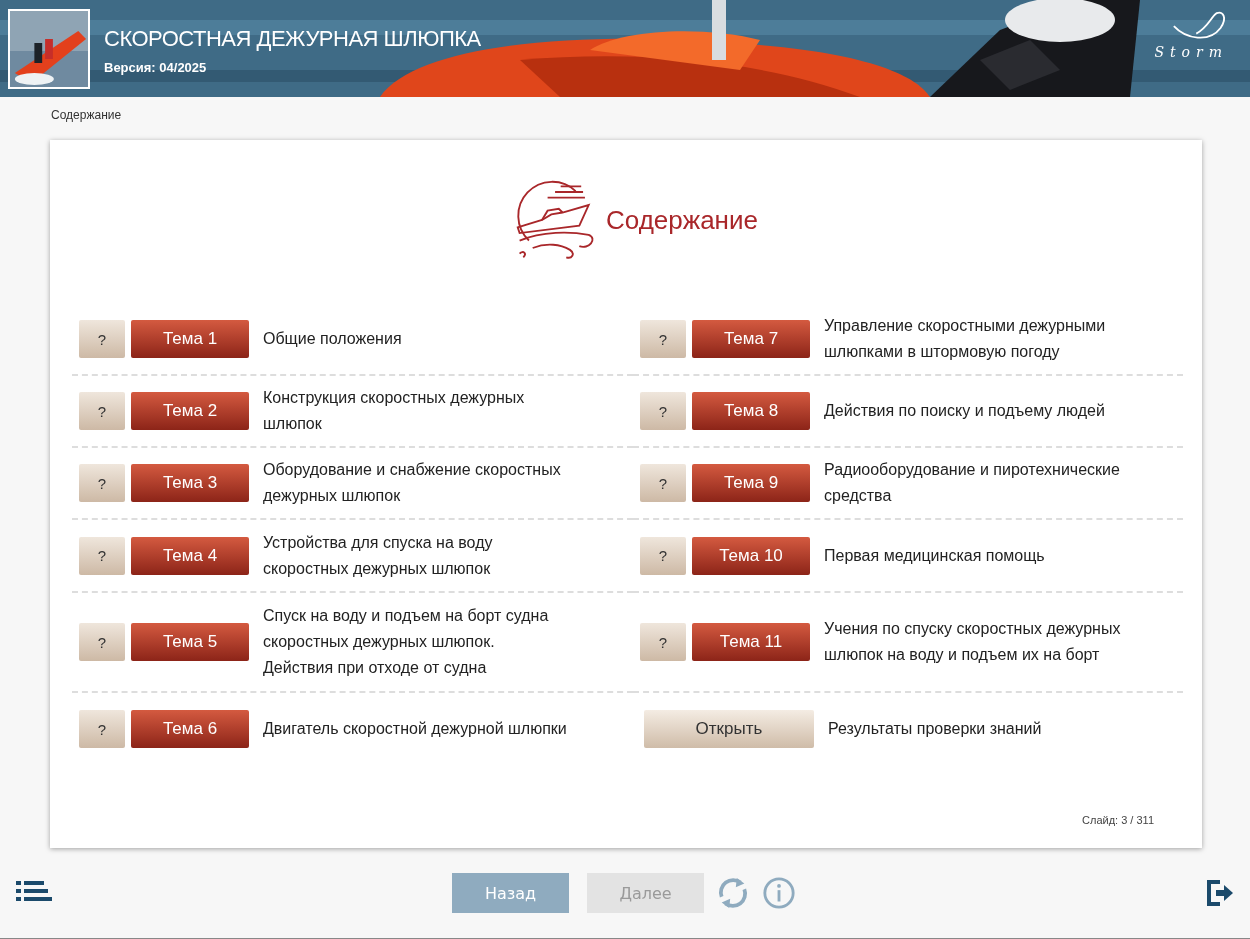 Image resolution: width=1250 pixels, height=939 pixels. I want to click on topic-title: Действия по поиску и подъему людей, so click(964, 411).